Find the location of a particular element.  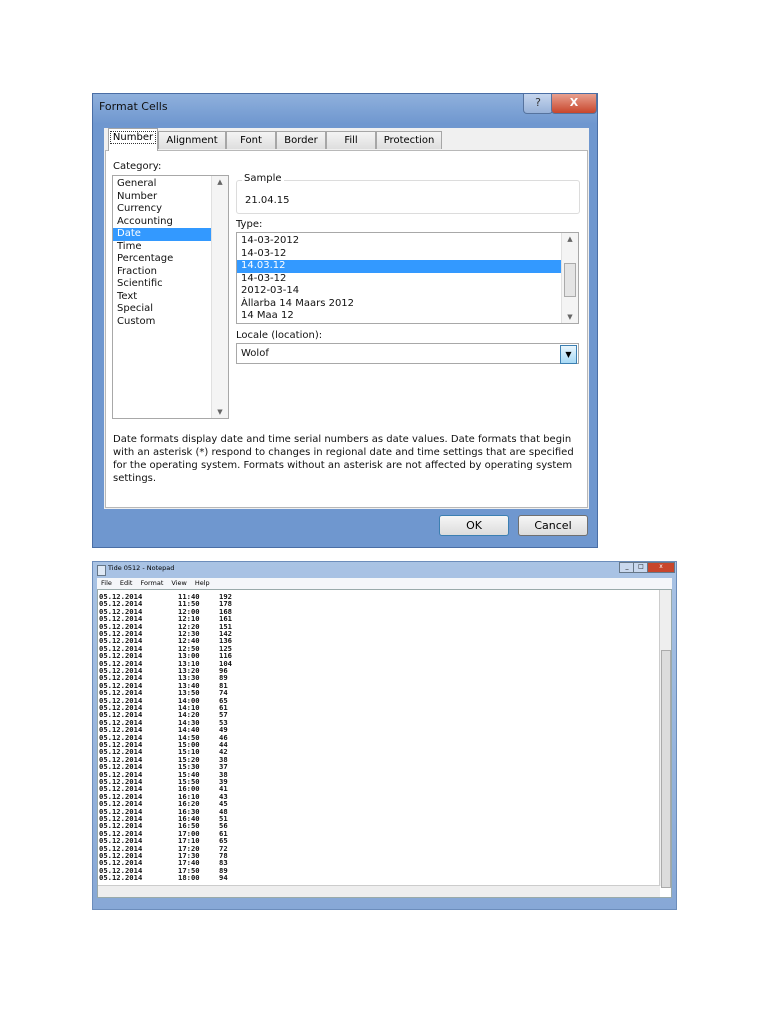

sample-value: 21.04.15 is located at coordinates (267, 200).